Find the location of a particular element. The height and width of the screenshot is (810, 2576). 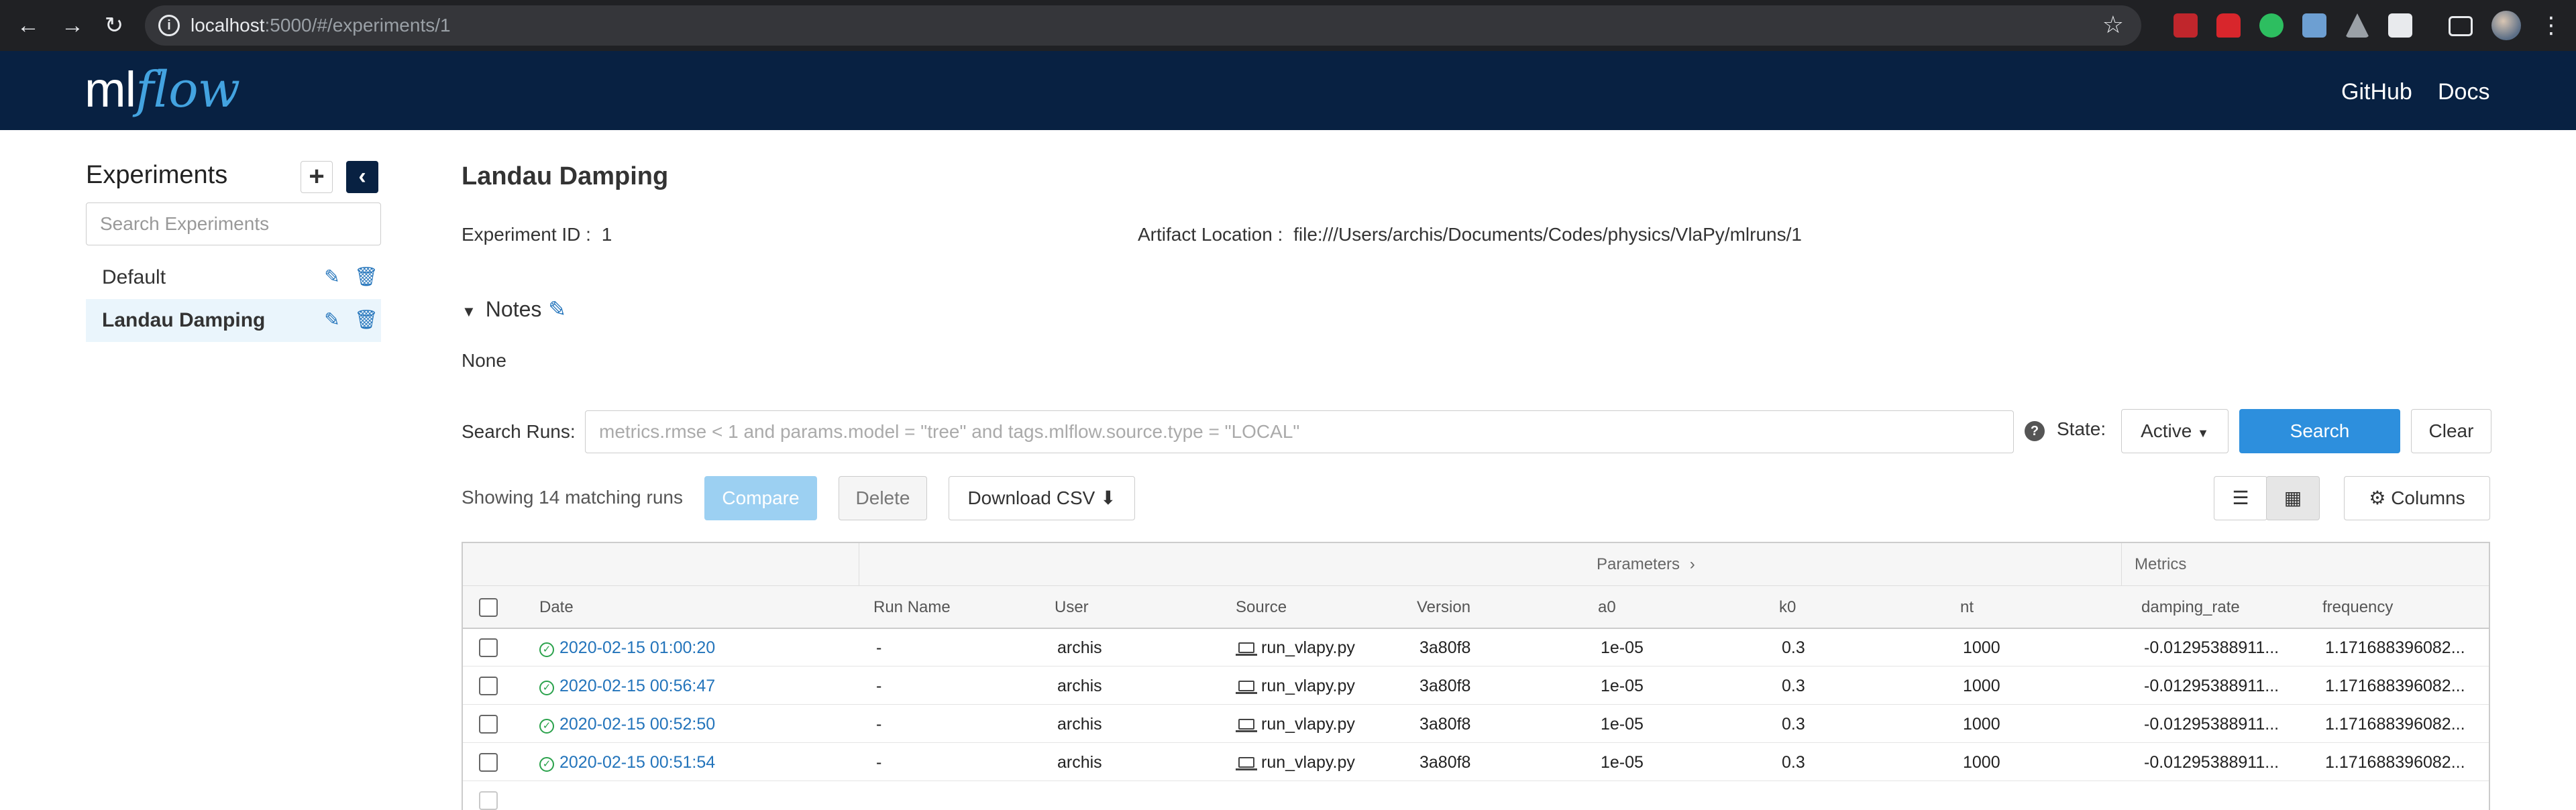

laptop-icon is located at coordinates (1246, 649).